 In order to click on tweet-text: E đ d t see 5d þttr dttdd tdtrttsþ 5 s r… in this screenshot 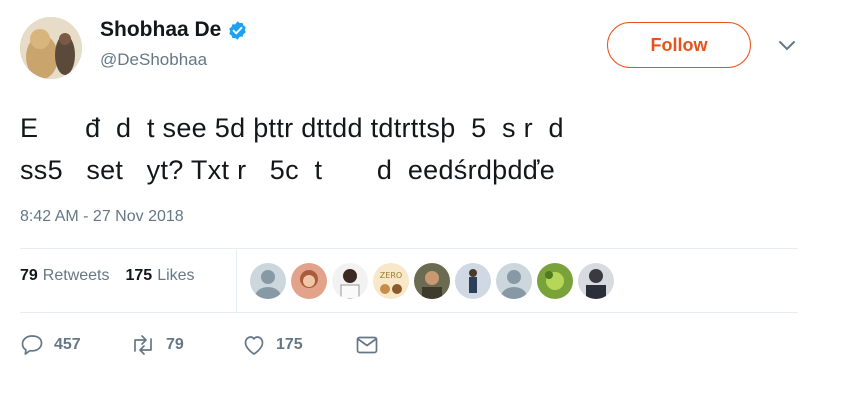, I will do `click(292, 149)`.